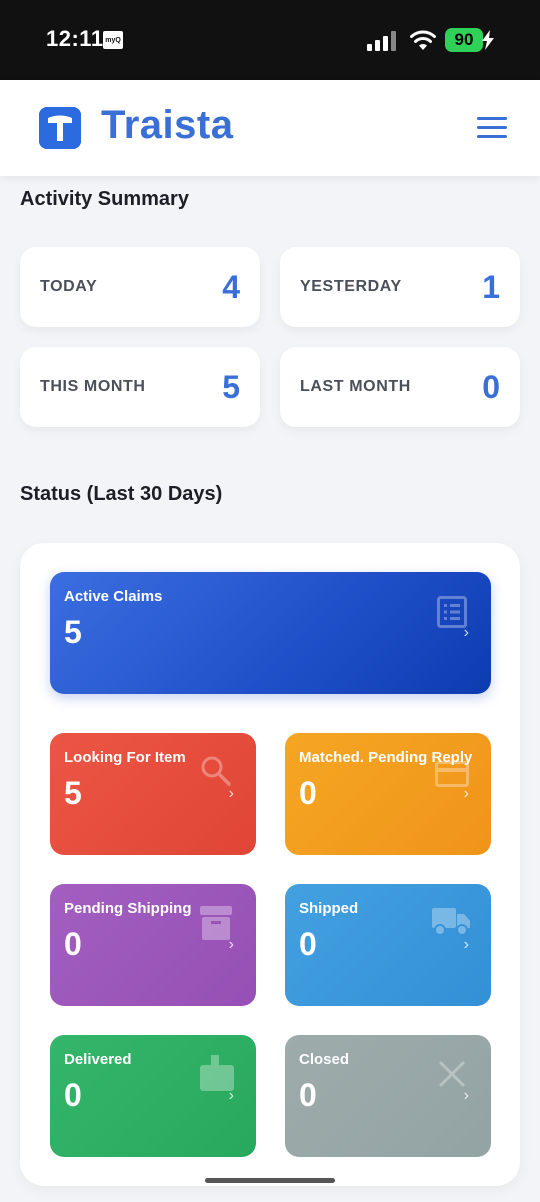  I want to click on tile-label: Closed, so click(324, 1059).